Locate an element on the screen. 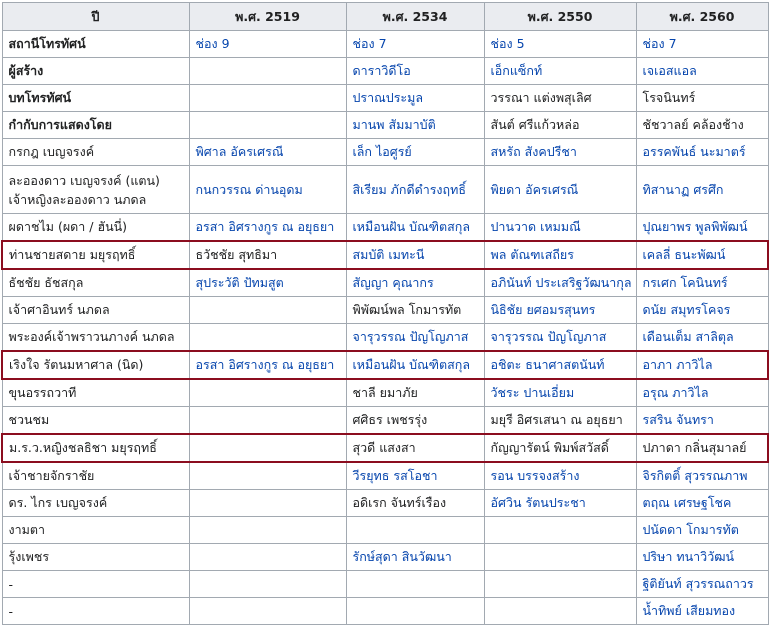 The height and width of the screenshot is (627, 771). cast-cell: อัศวิน รัตนประชา is located at coordinates (560, 503).